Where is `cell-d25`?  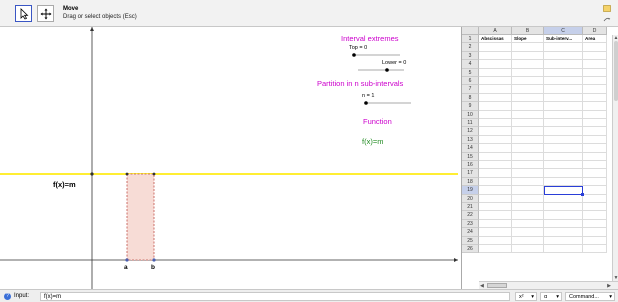
cell-d25 is located at coordinates (595, 240).